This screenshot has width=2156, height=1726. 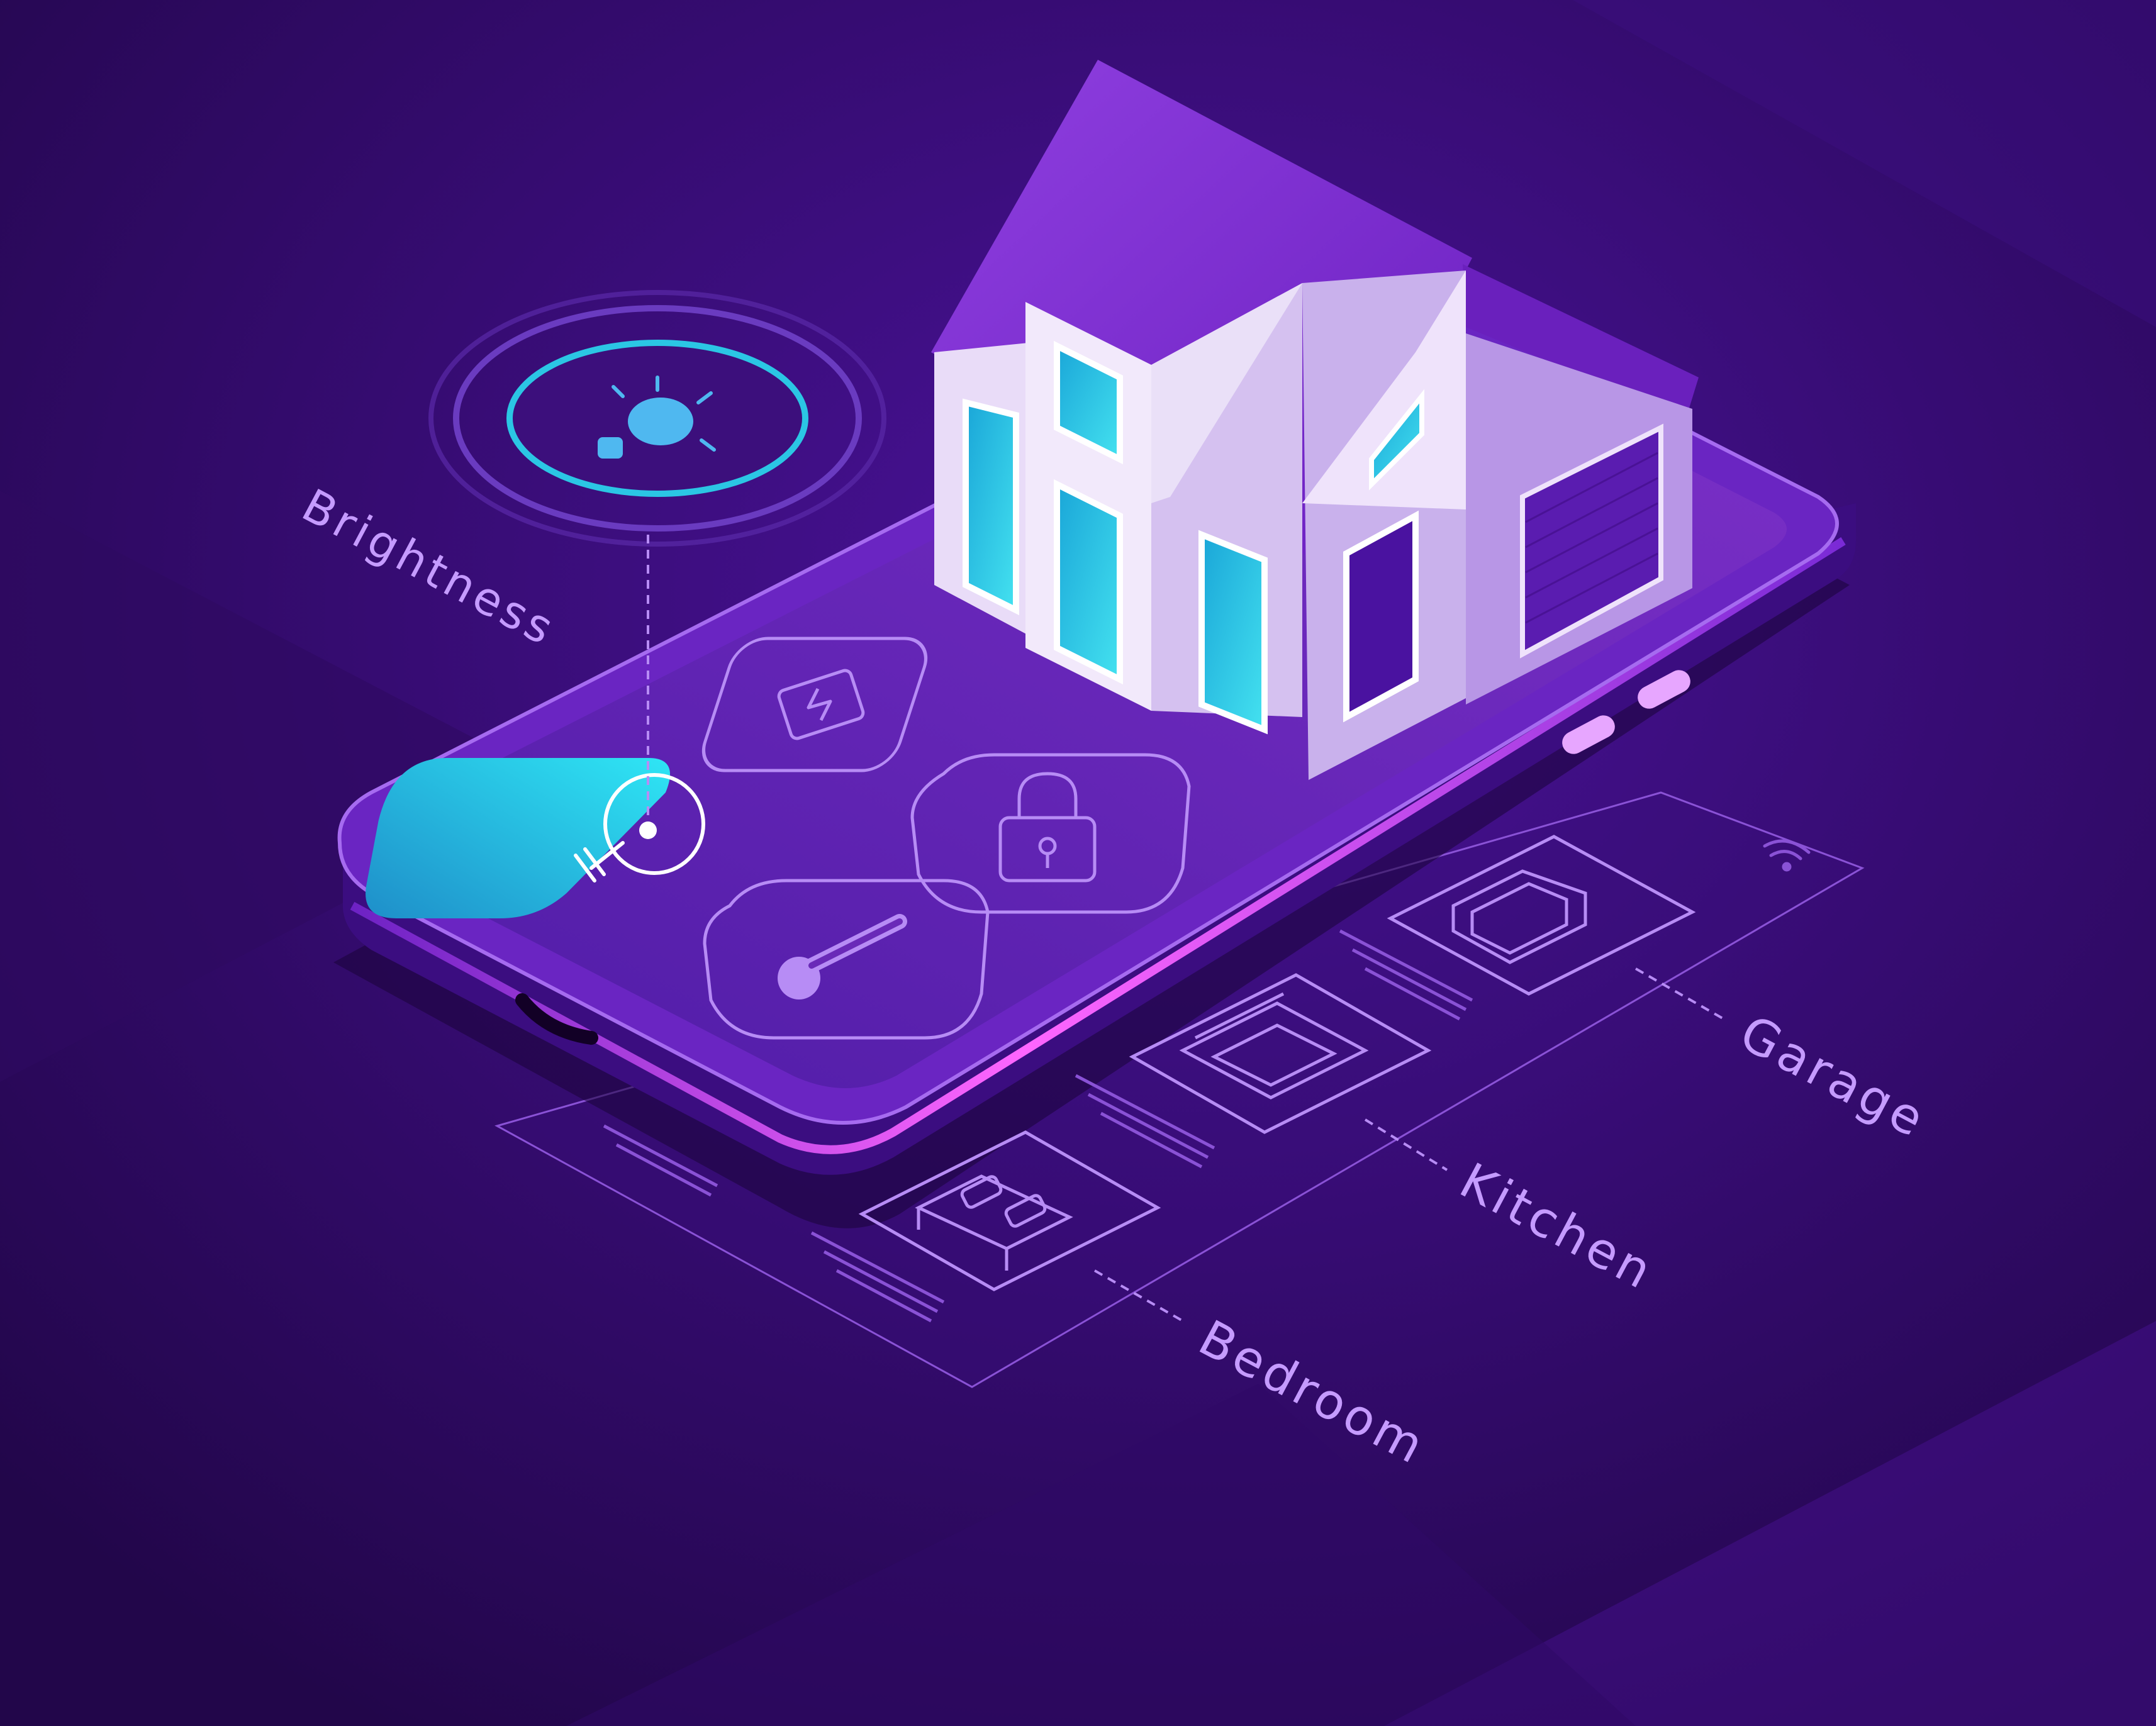 What do you see at coordinates (648, 830) in the screenshot?
I see `tap-glow` at bounding box center [648, 830].